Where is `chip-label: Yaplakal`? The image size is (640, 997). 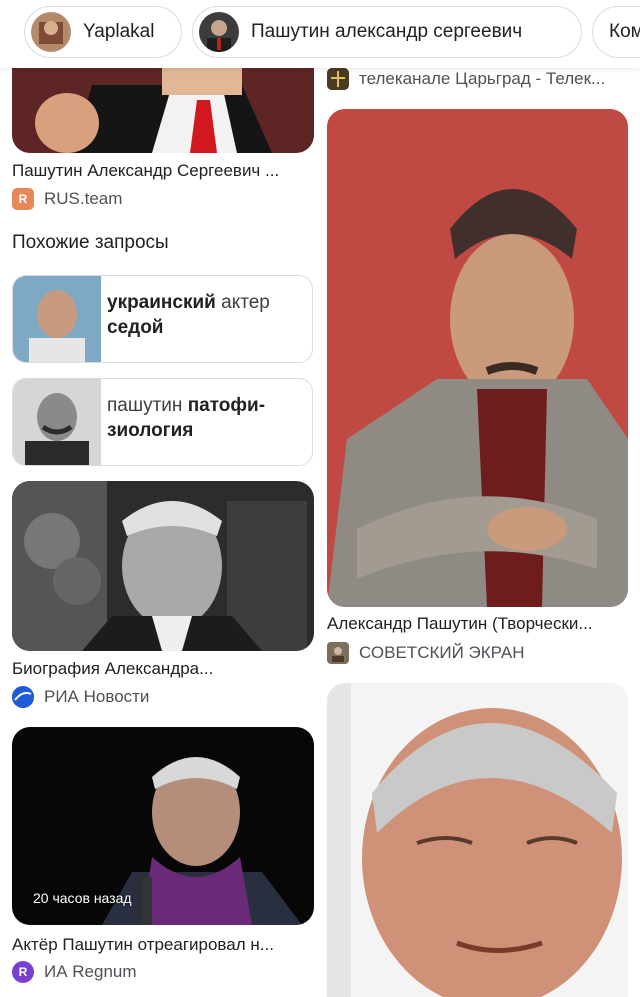 chip-label: Yaplakal is located at coordinates (119, 31).